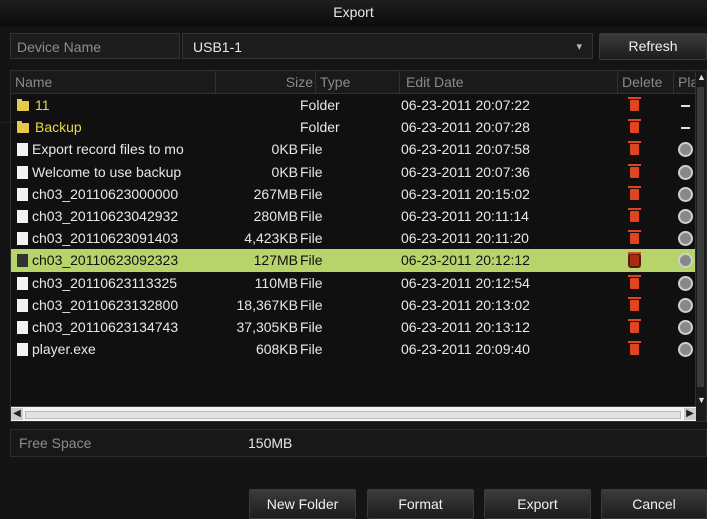 This screenshot has height=519, width=713. Describe the element at coordinates (465, 149) in the screenshot. I see `file-edit-date: 06-23-2011 20:07:58` at that location.